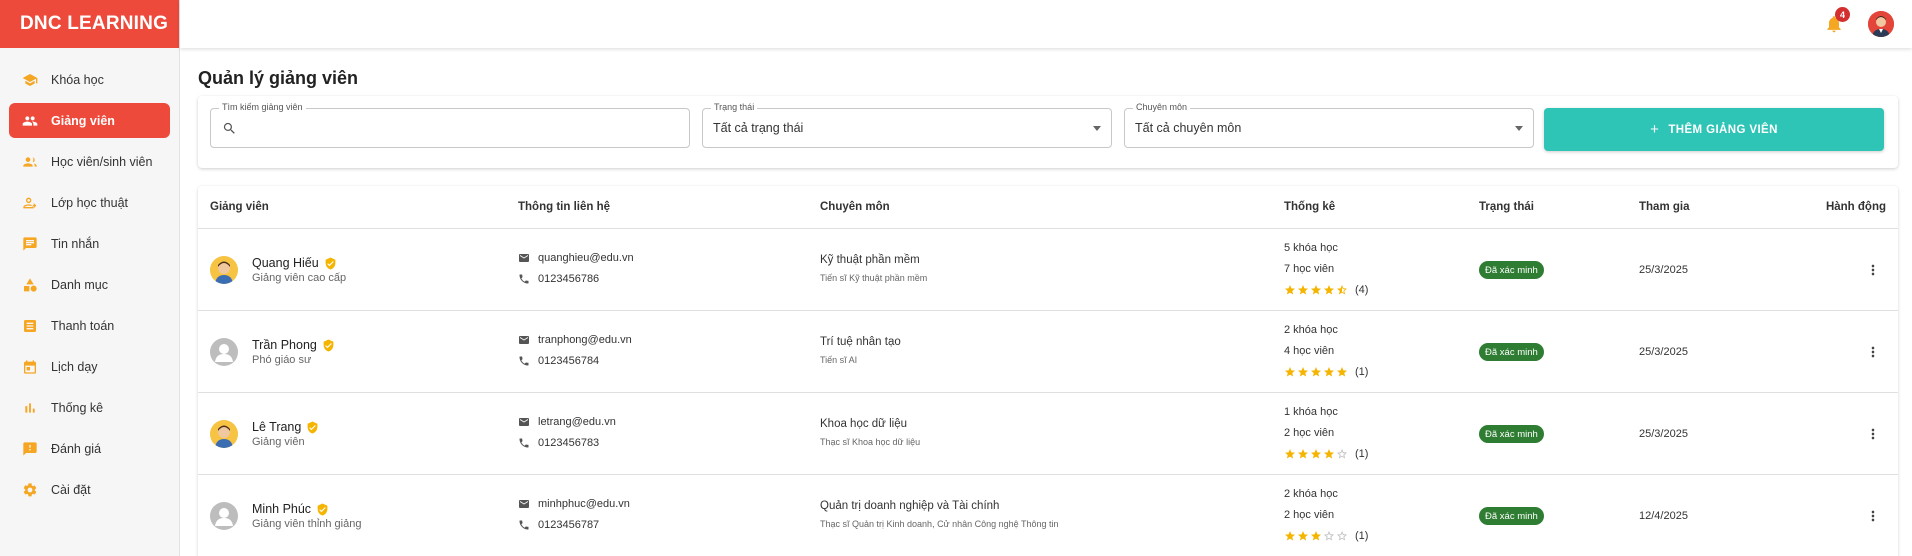 The width and height of the screenshot is (1912, 556). I want to click on notification-button: 4, so click(1837, 20).